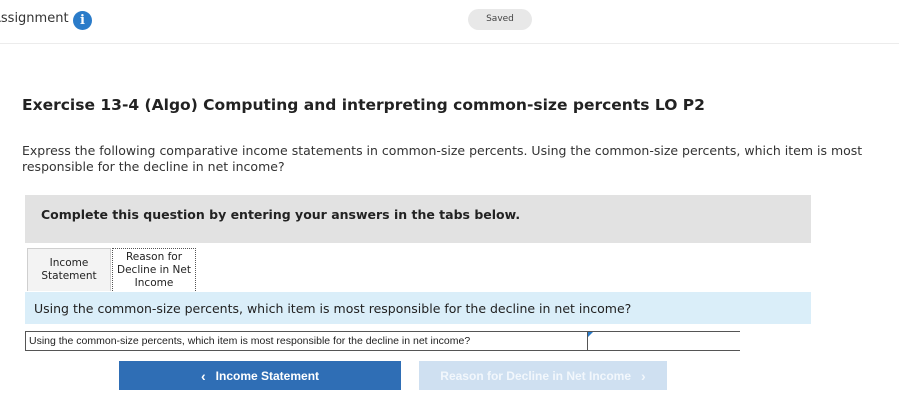  I want to click on next-tab-label: Reason for Decline in Net Income, so click(536, 375).